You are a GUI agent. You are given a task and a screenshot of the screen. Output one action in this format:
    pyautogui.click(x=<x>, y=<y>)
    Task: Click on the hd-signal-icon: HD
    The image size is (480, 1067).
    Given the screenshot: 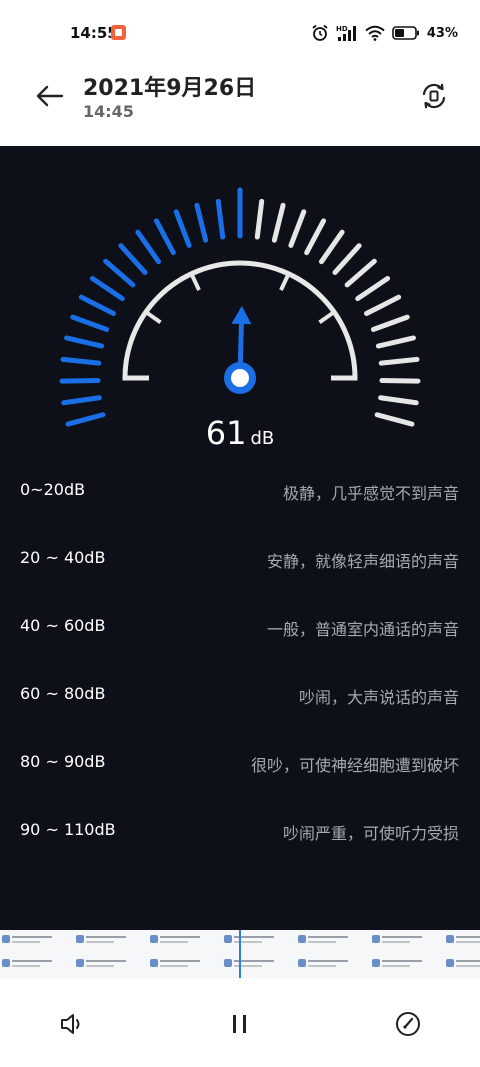 What is the action you would take?
    pyautogui.click(x=346, y=33)
    